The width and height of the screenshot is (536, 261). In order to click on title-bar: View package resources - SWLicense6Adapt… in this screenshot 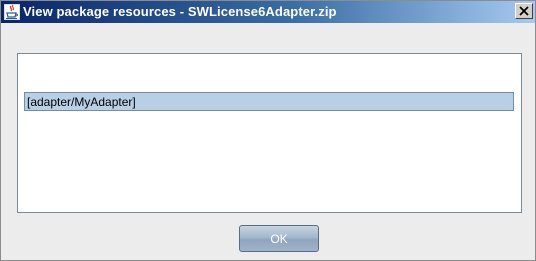, I will do `click(268, 12)`.